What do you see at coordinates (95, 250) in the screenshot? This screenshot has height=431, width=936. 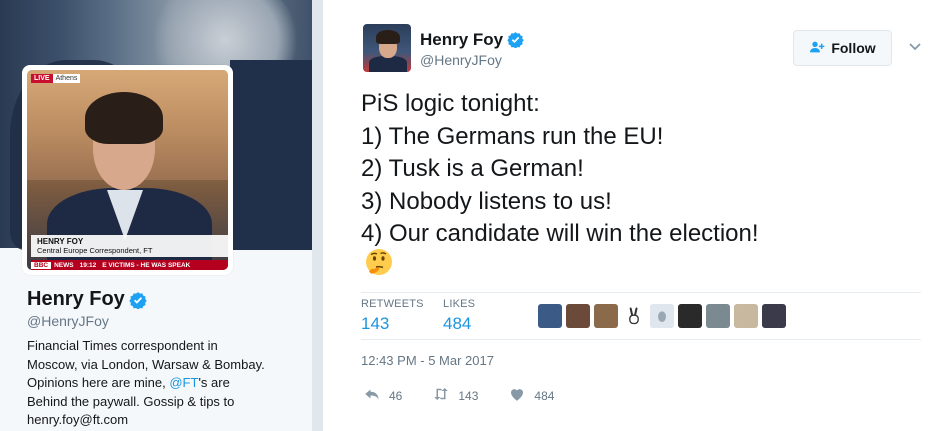 I see `caption-role: Central Europe Correspondent, FT` at bounding box center [95, 250].